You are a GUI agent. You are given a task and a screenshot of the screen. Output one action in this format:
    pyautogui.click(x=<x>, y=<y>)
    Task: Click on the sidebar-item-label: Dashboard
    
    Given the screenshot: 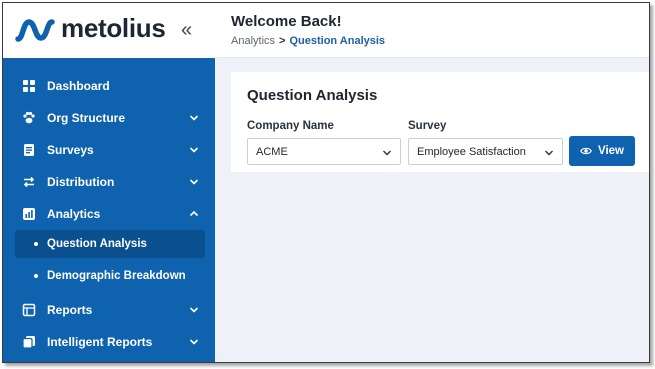 What is the action you would take?
    pyautogui.click(x=78, y=86)
    